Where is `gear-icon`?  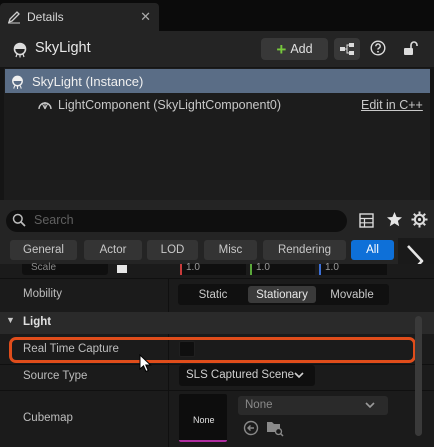
gear-icon is located at coordinates (419, 219).